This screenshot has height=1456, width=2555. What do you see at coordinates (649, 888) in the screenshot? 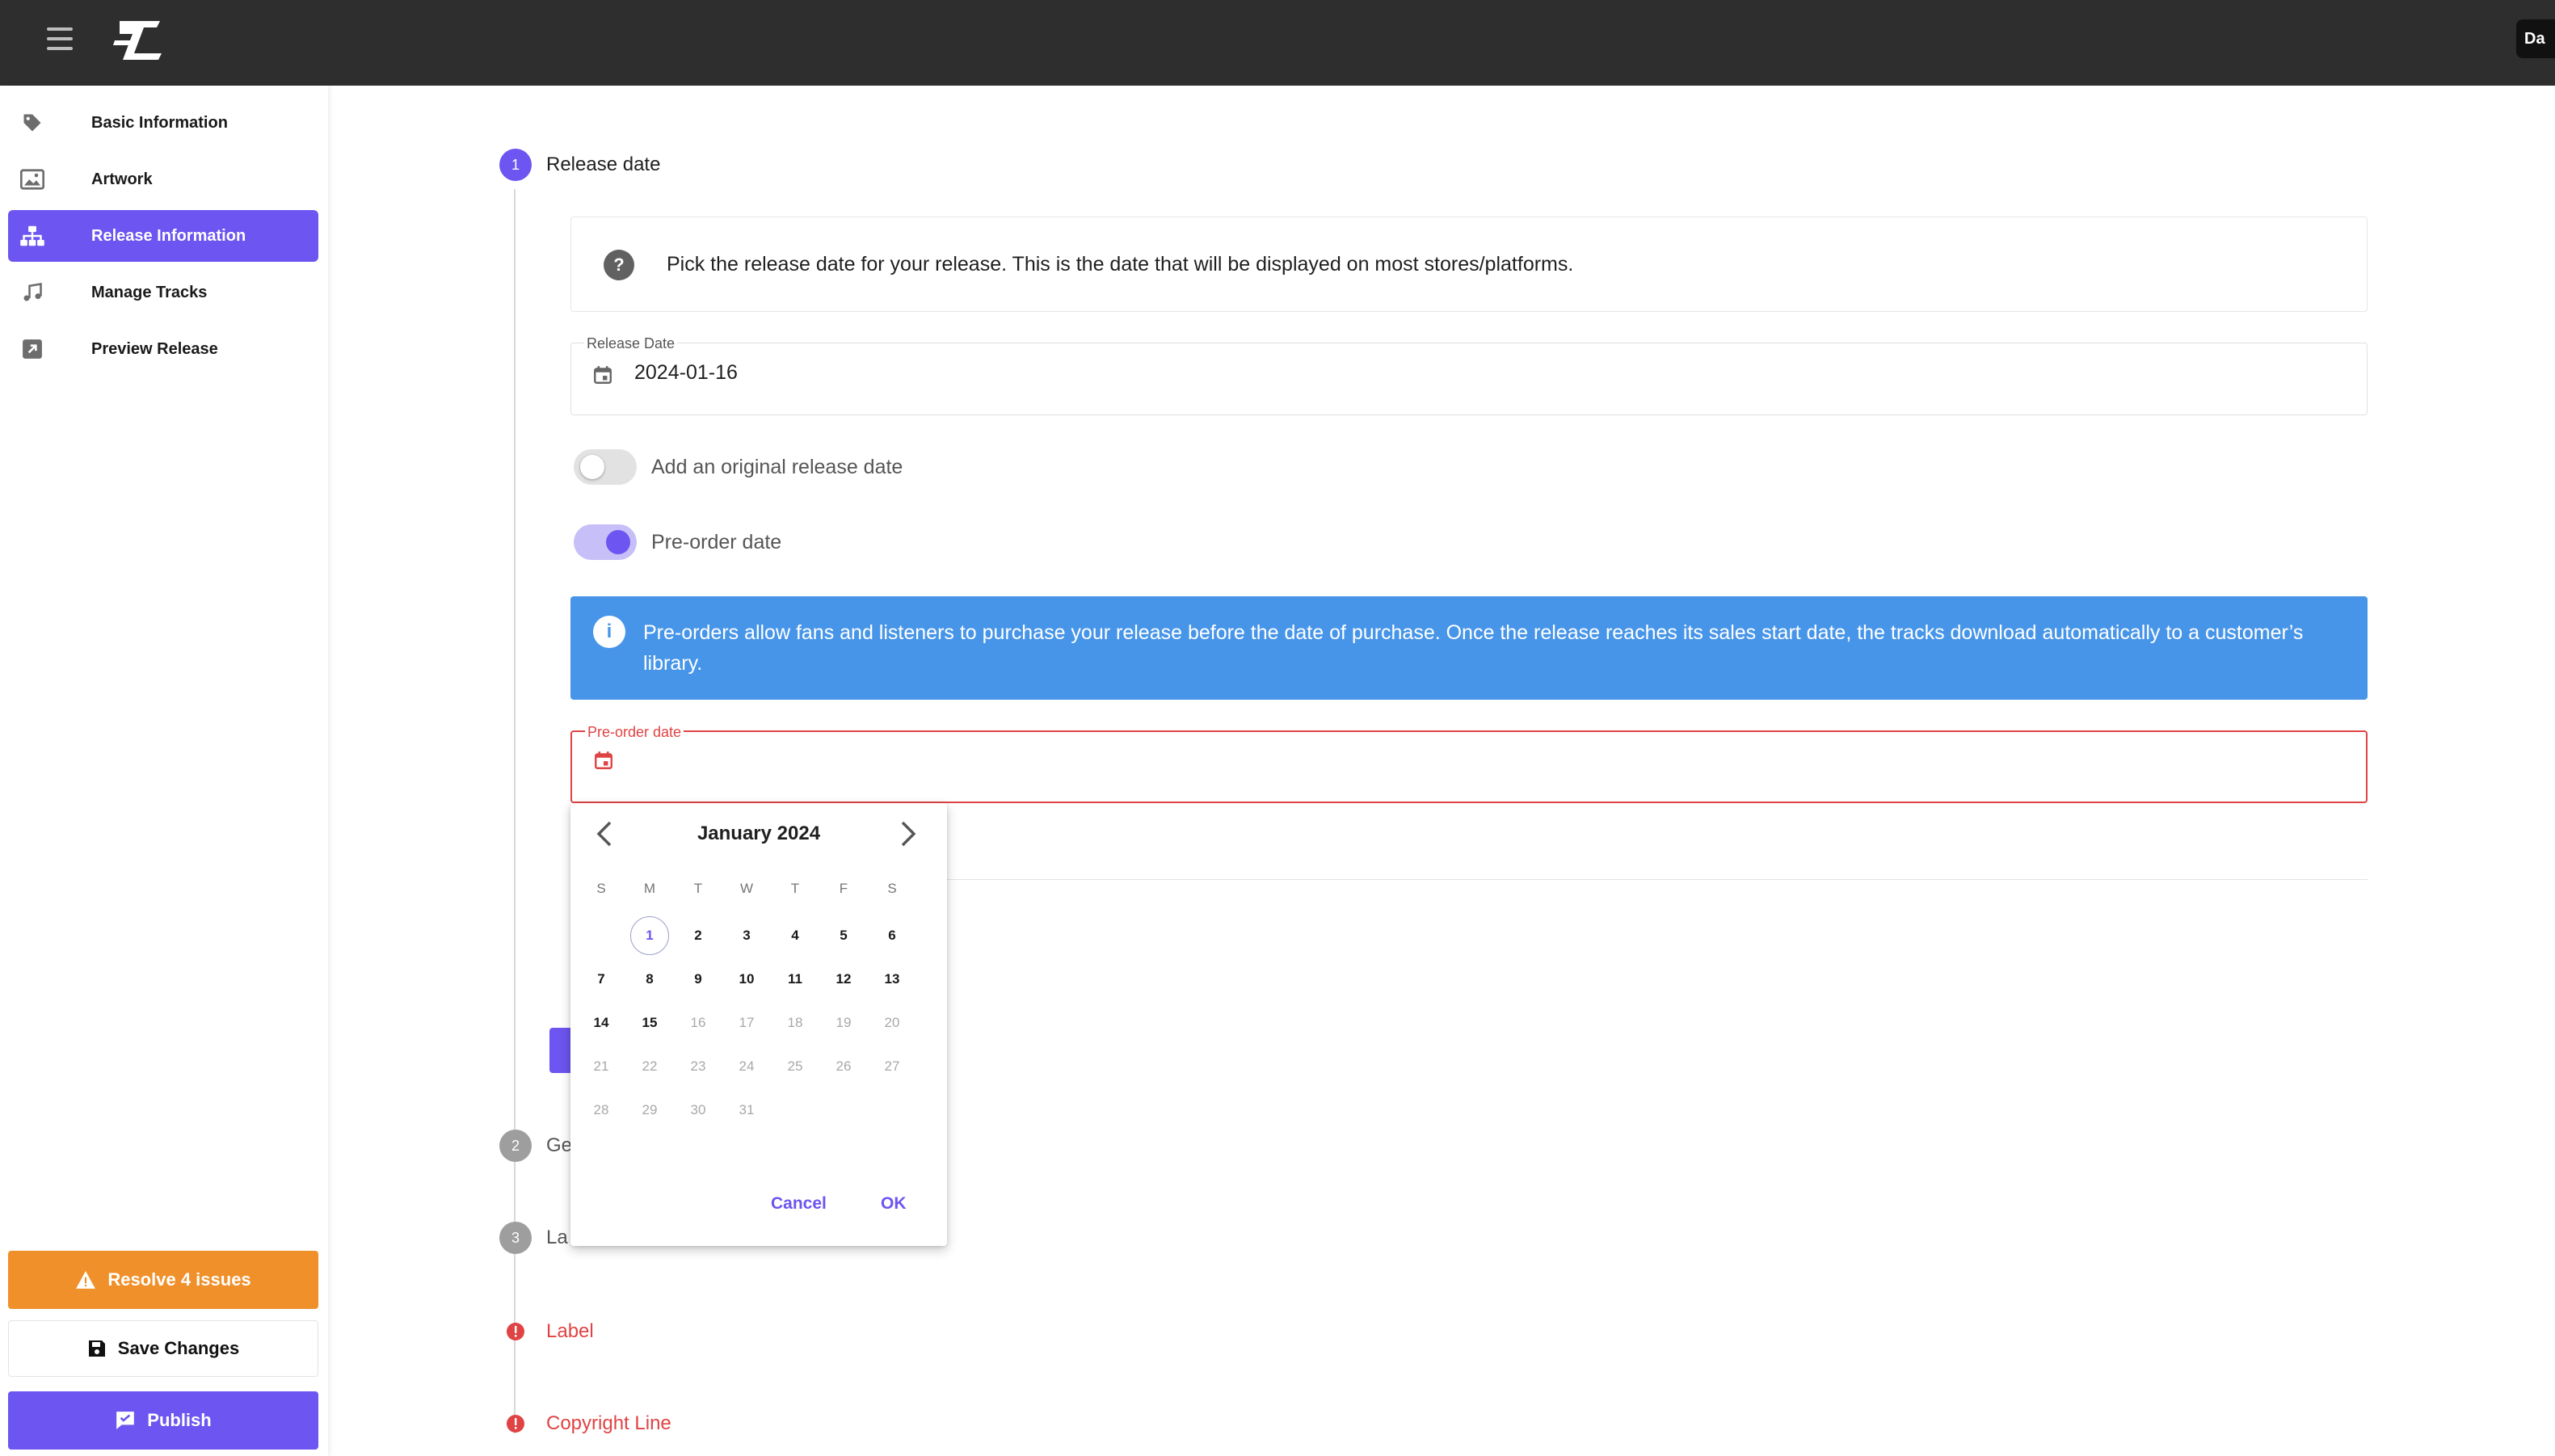
I see `weekday-label: M` at bounding box center [649, 888].